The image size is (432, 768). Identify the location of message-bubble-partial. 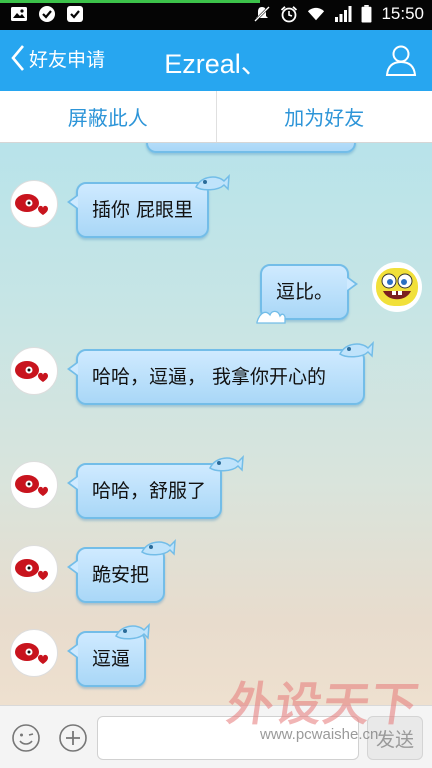
(251, 148).